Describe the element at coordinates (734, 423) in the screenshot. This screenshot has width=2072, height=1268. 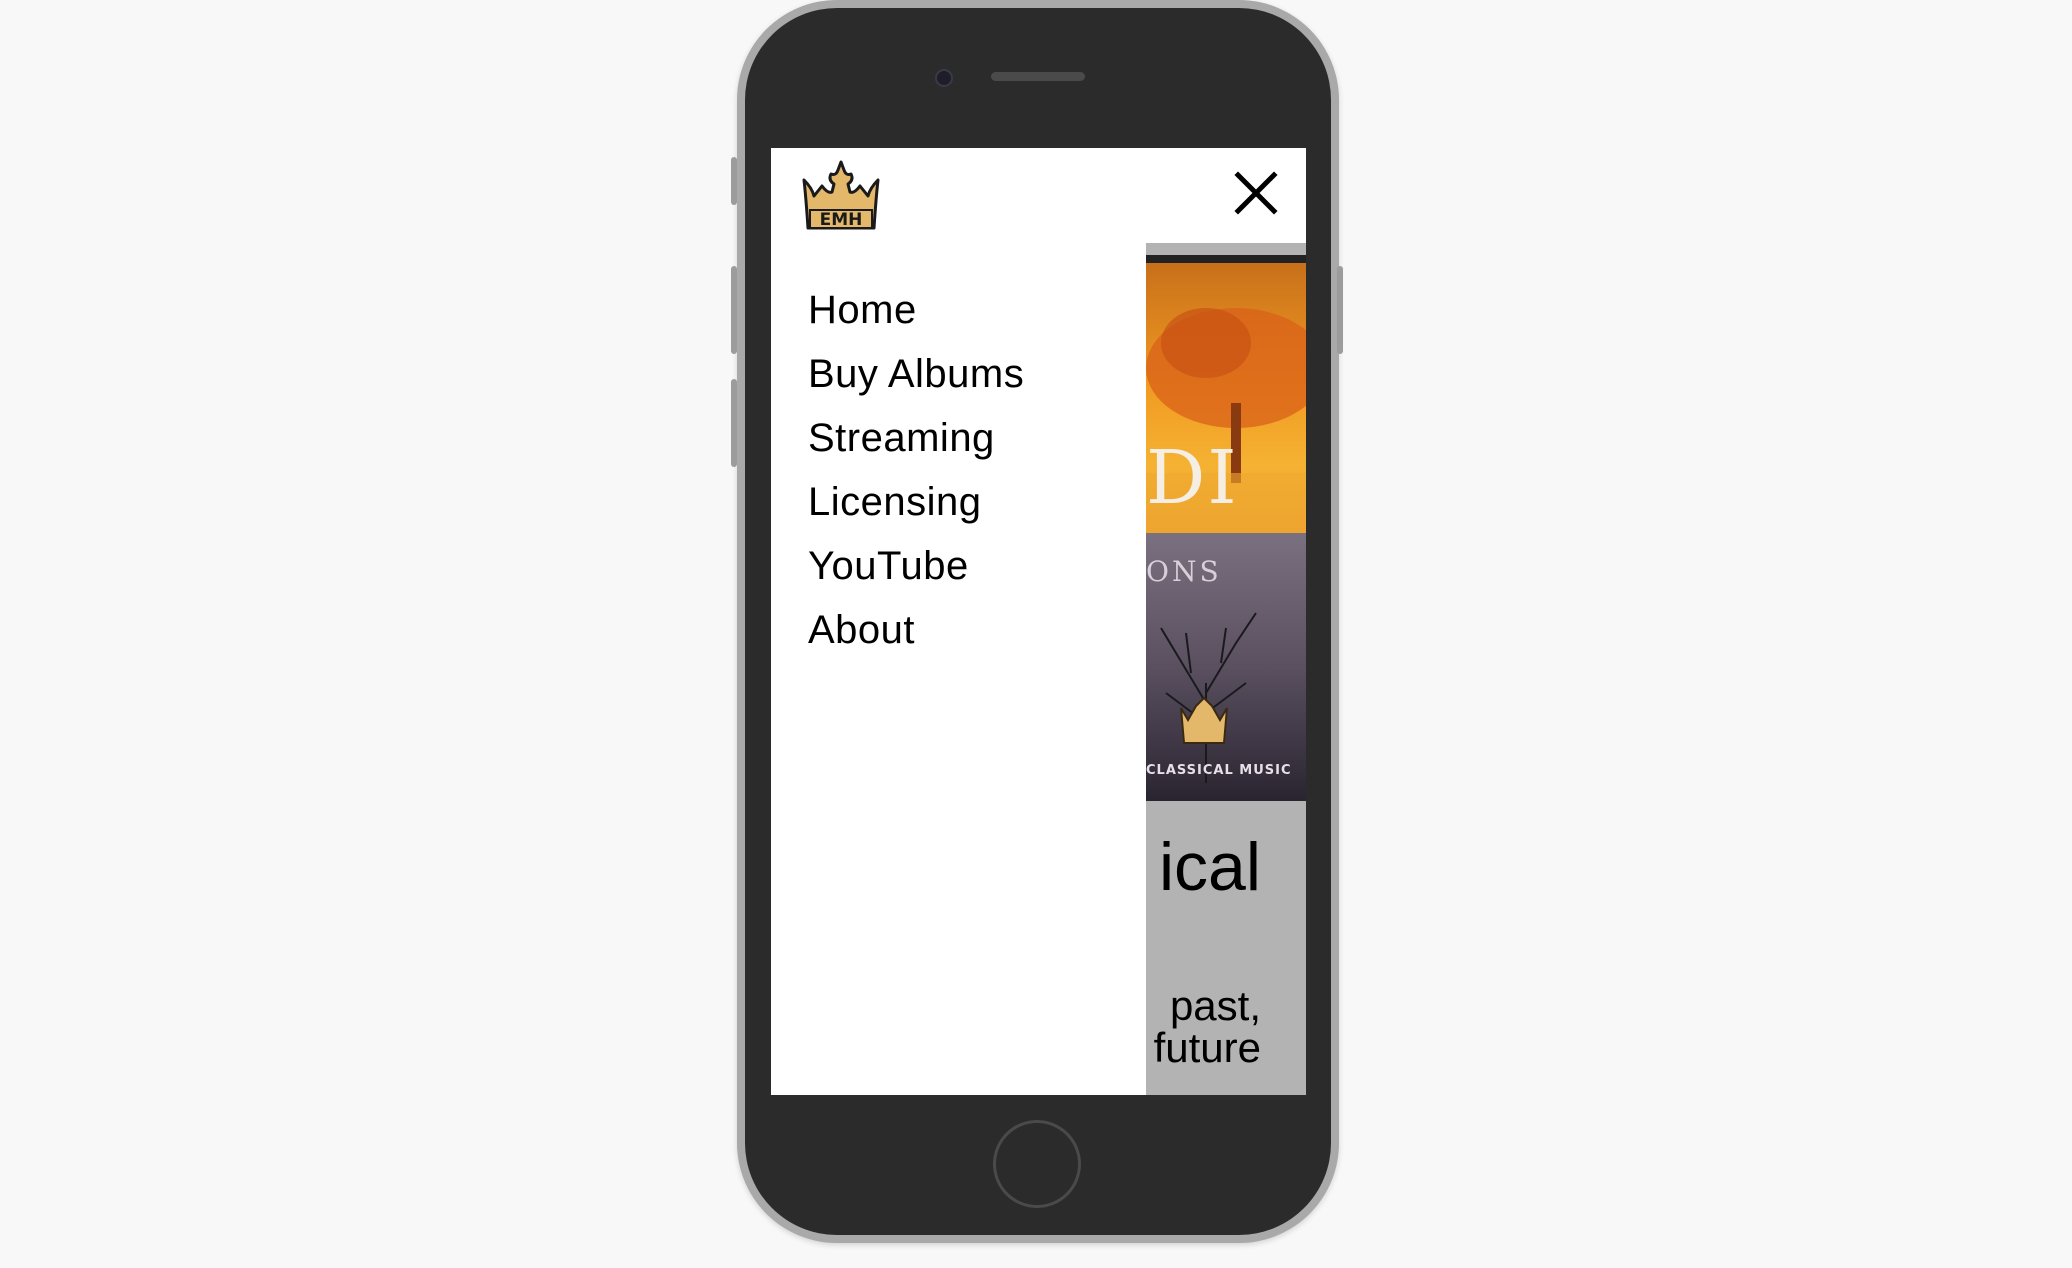
I see `volume-down-button` at that location.